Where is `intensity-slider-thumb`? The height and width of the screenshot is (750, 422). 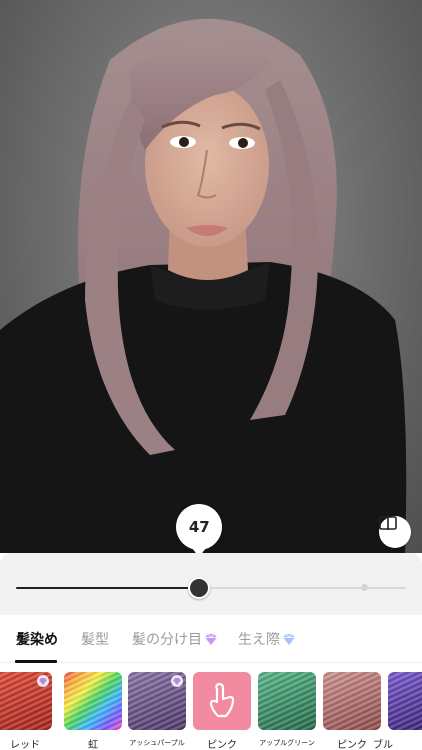
intensity-slider-thumb is located at coordinates (199, 588).